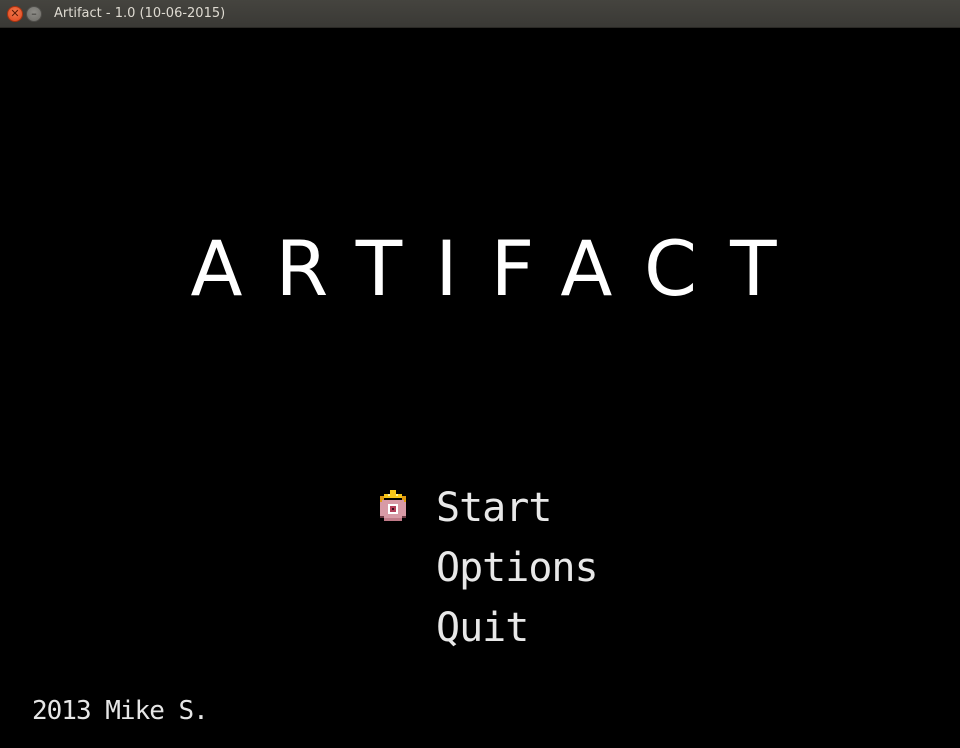 The width and height of the screenshot is (960, 748). I want to click on credit-text: 2013 Mike S., so click(120, 711).